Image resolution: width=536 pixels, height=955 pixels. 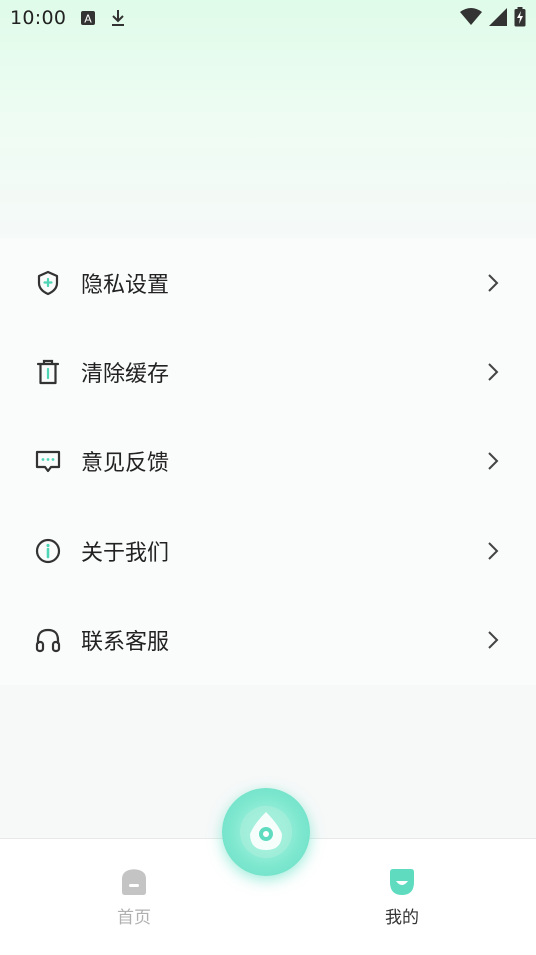 I want to click on wifi-icon, so click(x=471, y=16).